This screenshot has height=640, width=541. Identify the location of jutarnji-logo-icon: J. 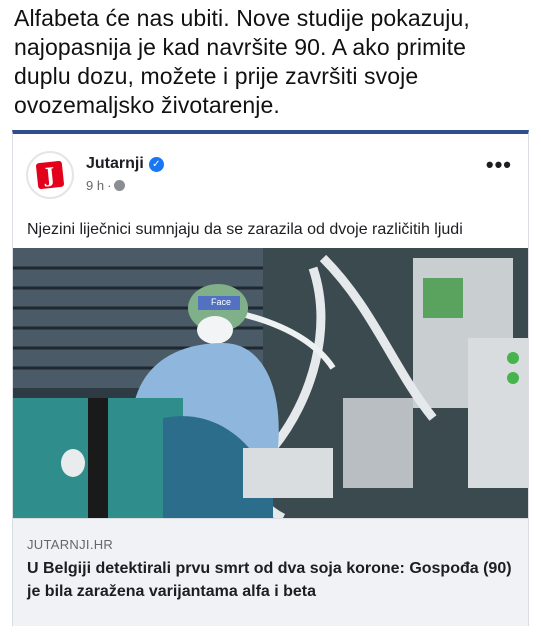
(50, 175).